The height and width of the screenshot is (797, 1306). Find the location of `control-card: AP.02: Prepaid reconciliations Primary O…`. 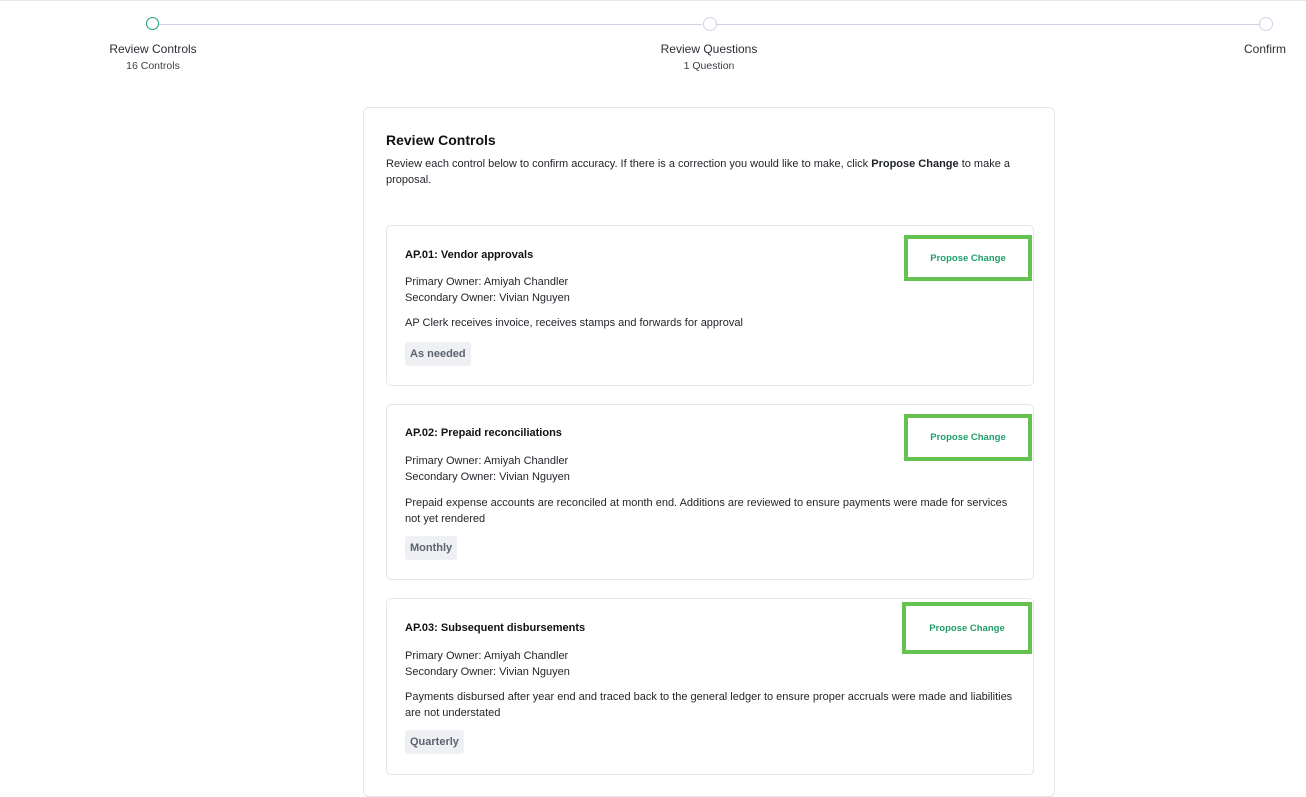

control-card: AP.02: Prepaid reconciliations Primary O… is located at coordinates (710, 492).